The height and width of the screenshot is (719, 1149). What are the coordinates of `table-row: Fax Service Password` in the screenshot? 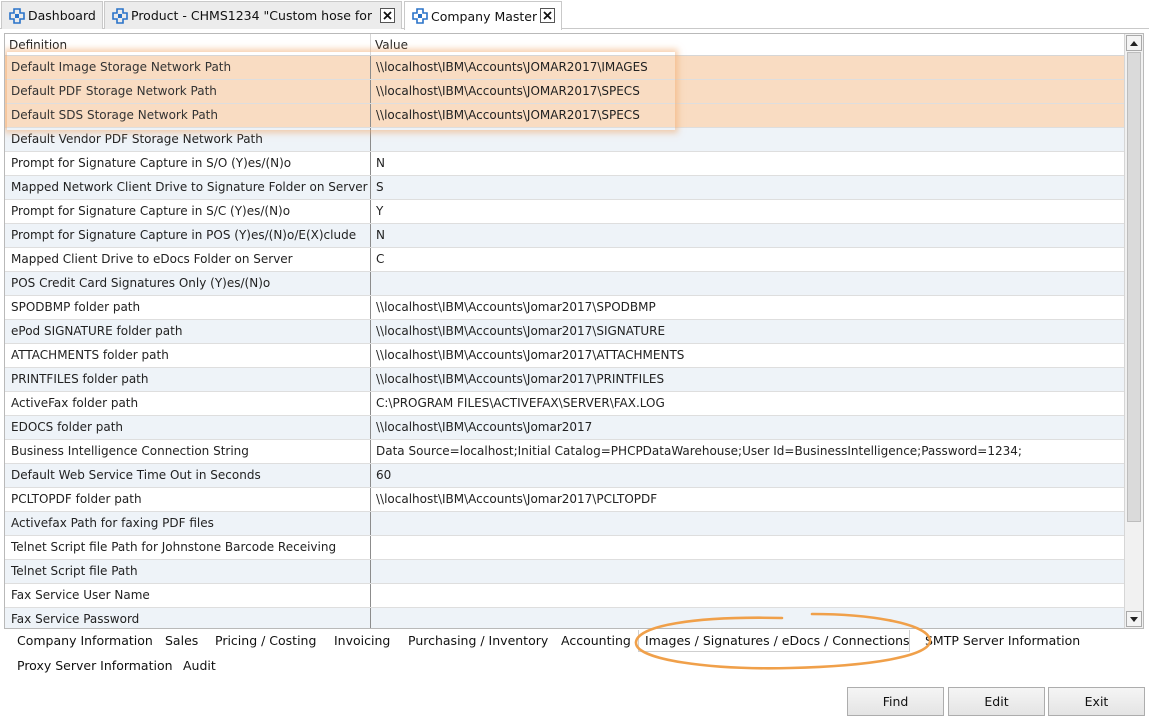 It's located at (564, 618).